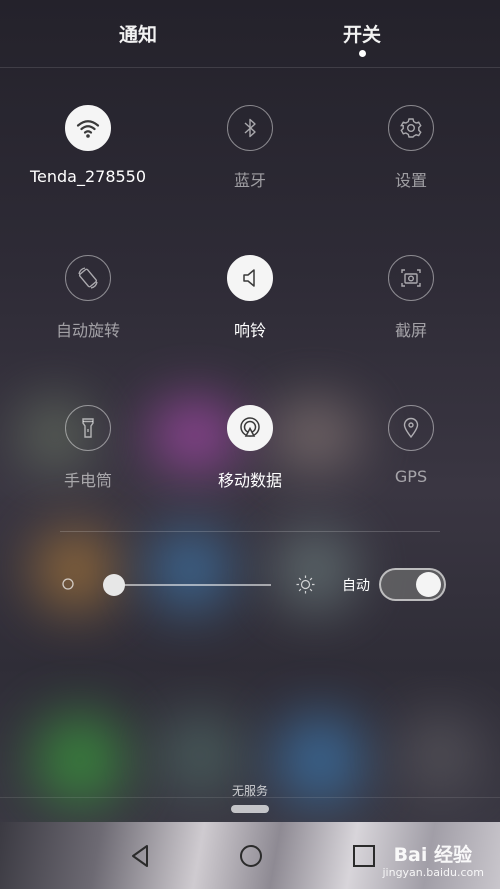 The height and width of the screenshot is (889, 500). Describe the element at coordinates (356, 586) in the screenshot. I see `auto-brightness-label: 自动` at that location.